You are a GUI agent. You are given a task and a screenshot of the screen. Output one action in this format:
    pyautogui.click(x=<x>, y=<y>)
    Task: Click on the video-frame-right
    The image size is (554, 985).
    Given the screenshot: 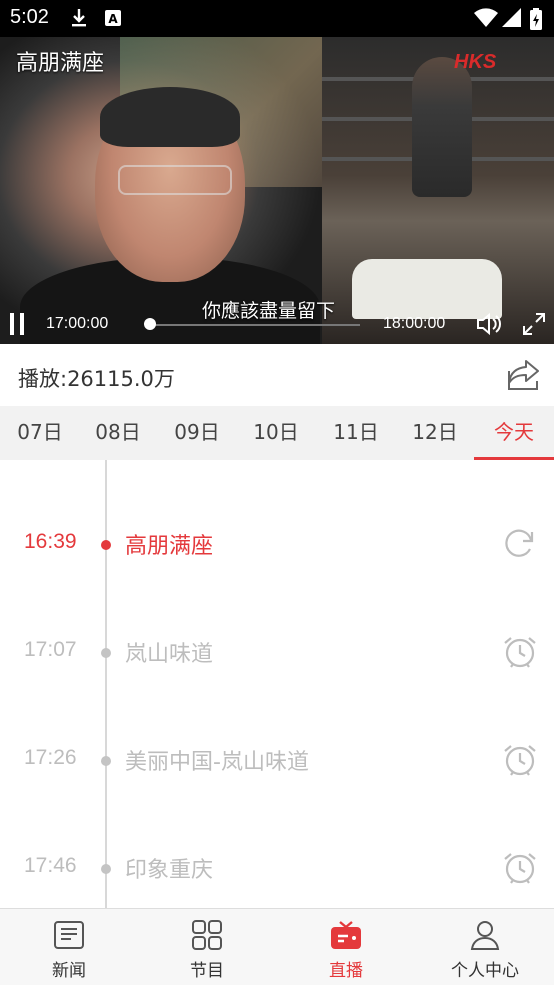 What is the action you would take?
    pyautogui.click(x=438, y=190)
    